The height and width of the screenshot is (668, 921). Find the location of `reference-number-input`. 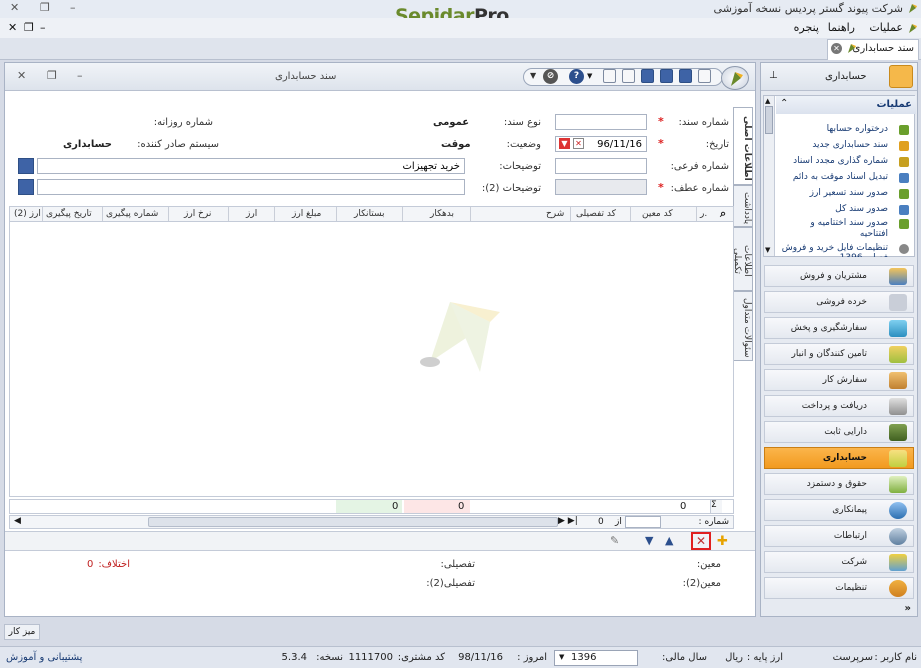

reference-number-input is located at coordinates (601, 187).